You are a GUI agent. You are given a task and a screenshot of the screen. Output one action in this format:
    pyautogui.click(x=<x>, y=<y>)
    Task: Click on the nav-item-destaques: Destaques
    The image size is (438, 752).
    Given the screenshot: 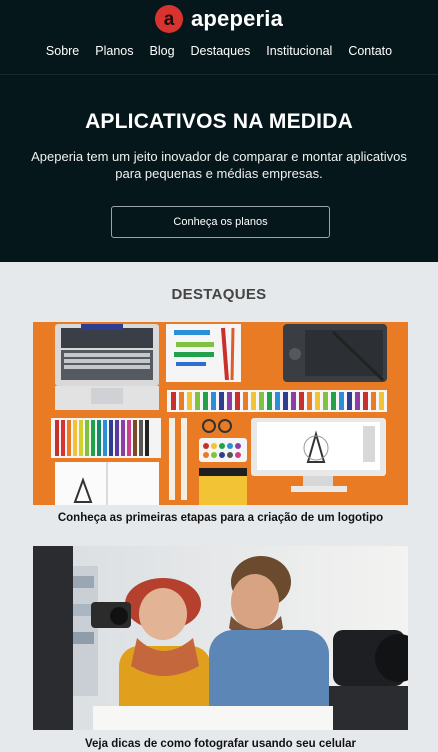 What is the action you would take?
    pyautogui.click(x=221, y=51)
    